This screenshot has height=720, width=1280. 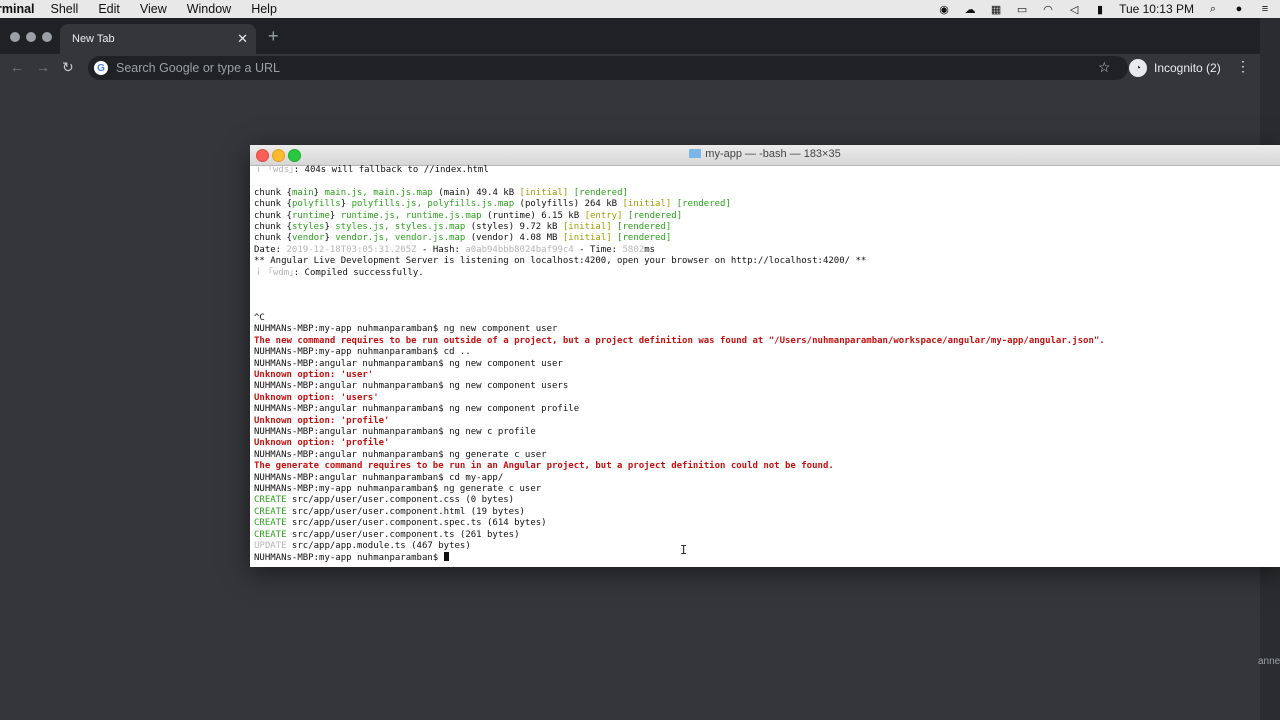 I want to click on status-area: ◉ ☁ ▦ ▭ ◠ ◁ ▮ Tue 10:13 PM ⌕ ● ≡, so click(x=1104, y=9).